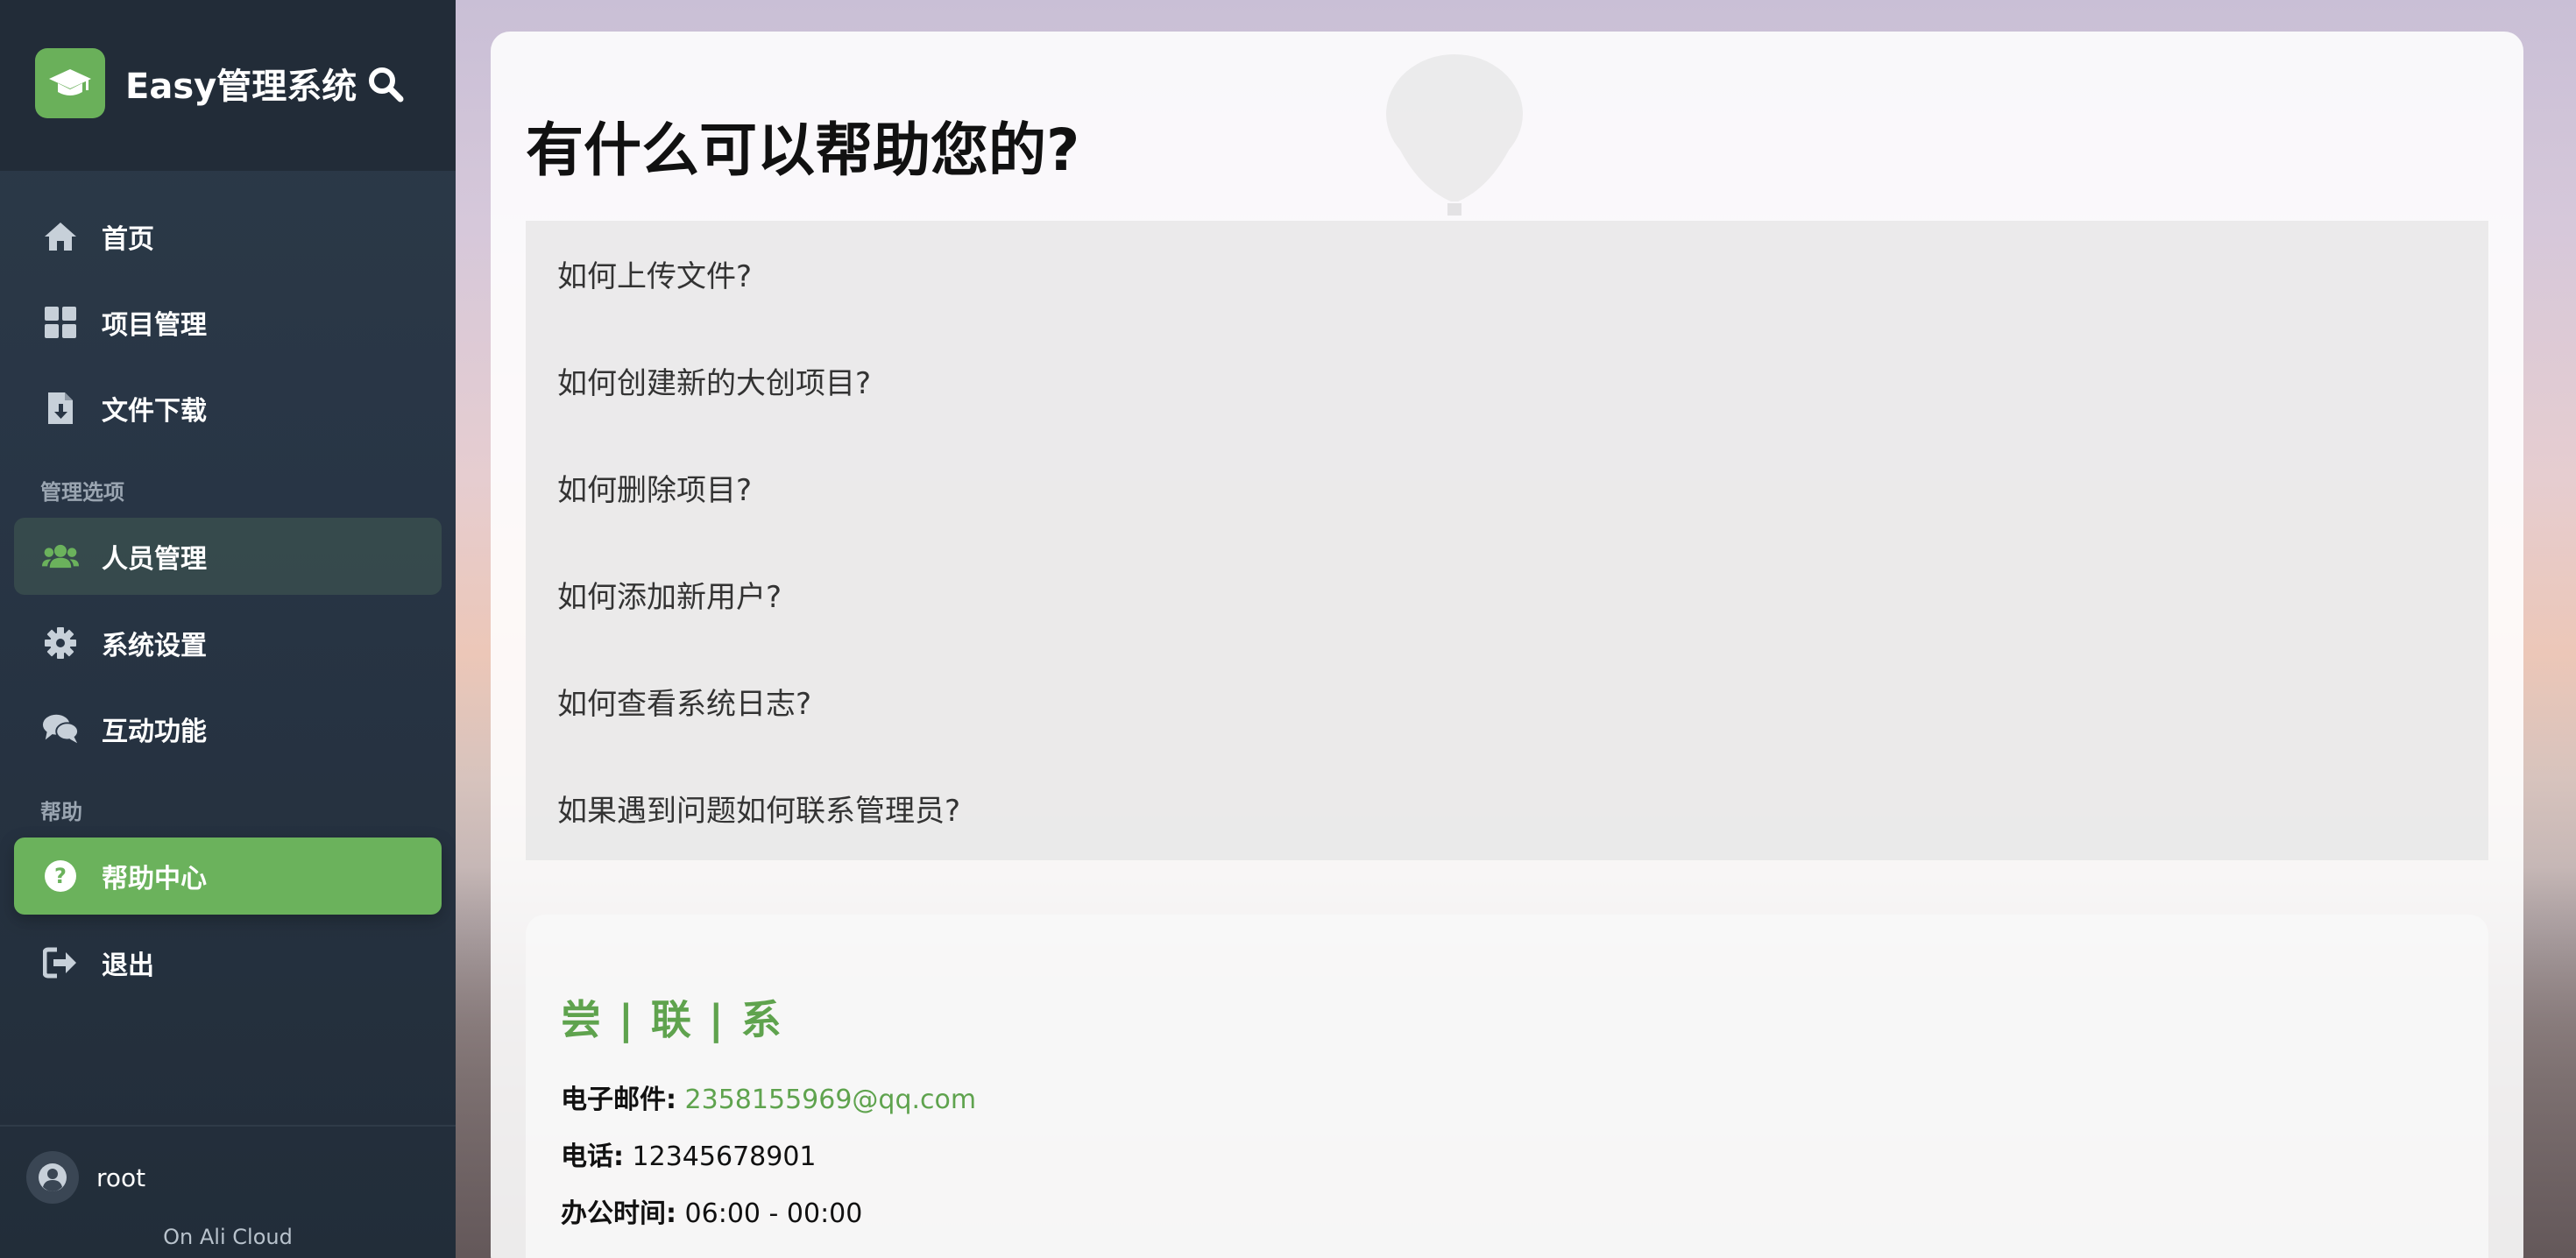 The image size is (2576, 1258). What do you see at coordinates (82, 492) in the screenshot?
I see `section-label-admin: 管理选项` at bounding box center [82, 492].